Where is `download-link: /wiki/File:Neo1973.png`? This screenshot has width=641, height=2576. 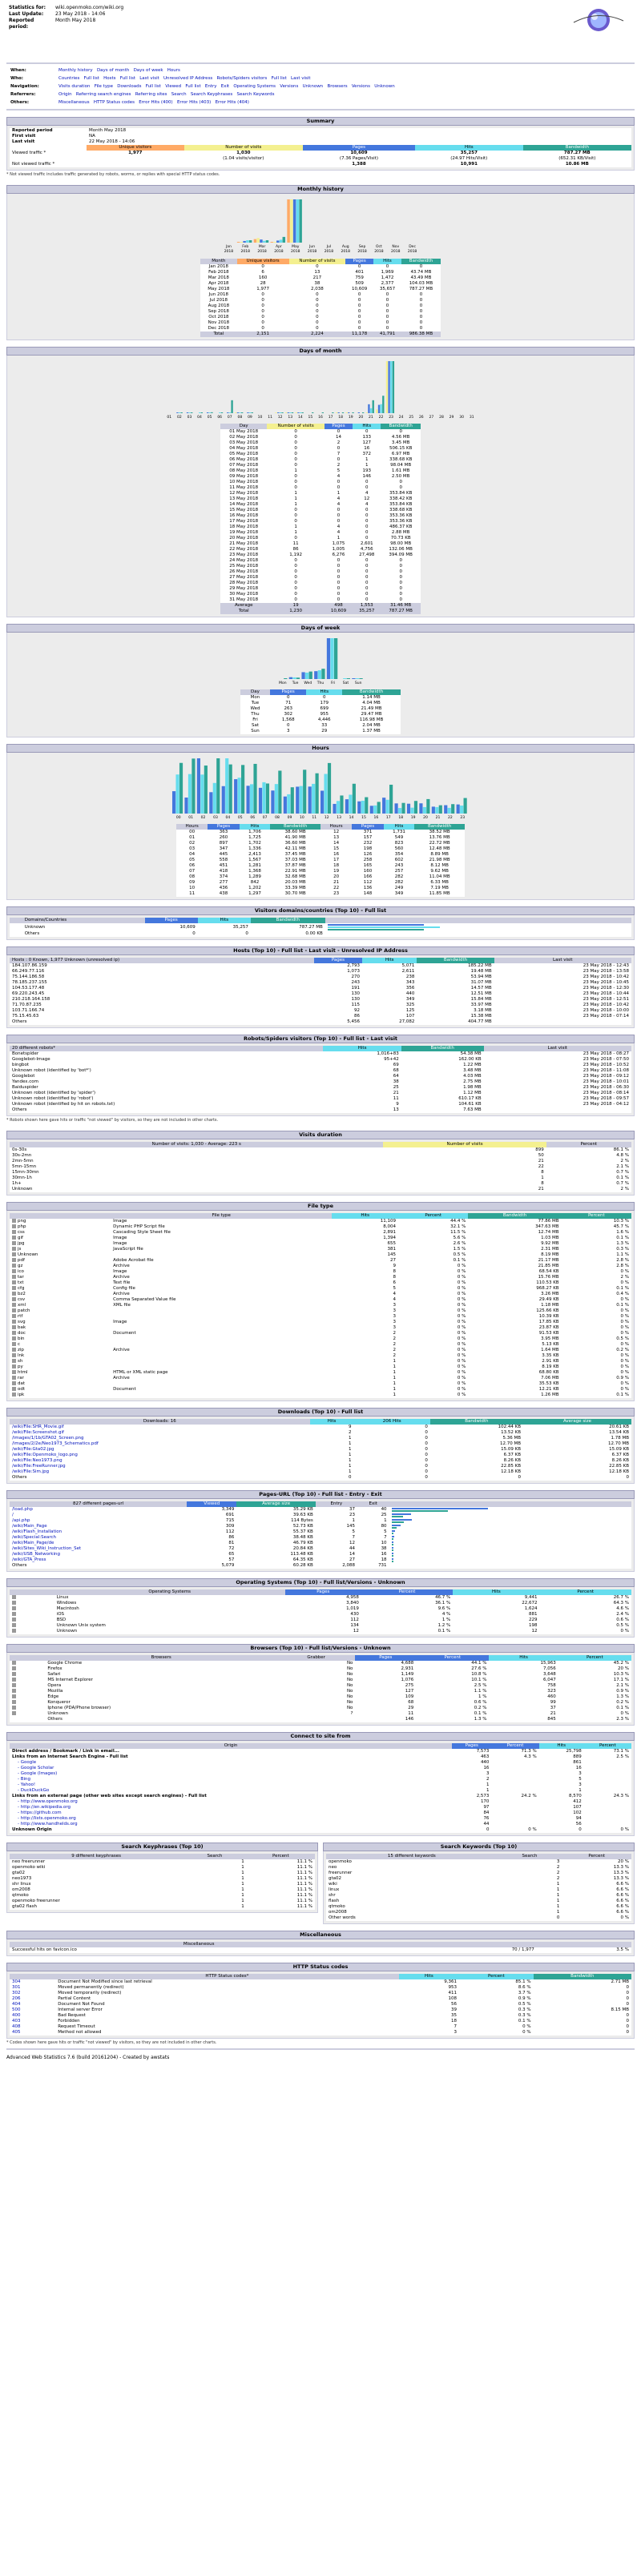
download-link: /wiki/File:Neo1973.png is located at coordinates (37, 1460).